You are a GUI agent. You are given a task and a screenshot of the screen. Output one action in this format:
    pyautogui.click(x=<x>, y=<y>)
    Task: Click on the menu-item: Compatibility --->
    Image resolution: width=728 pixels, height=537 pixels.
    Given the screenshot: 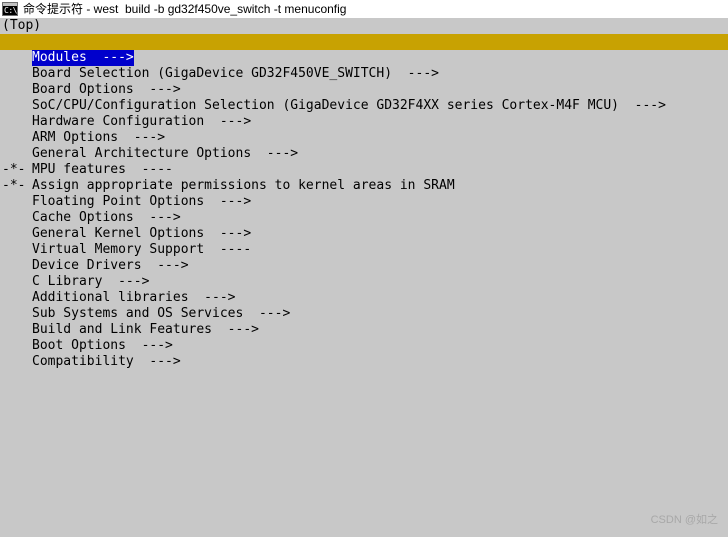 What is the action you would take?
    pyautogui.click(x=364, y=362)
    